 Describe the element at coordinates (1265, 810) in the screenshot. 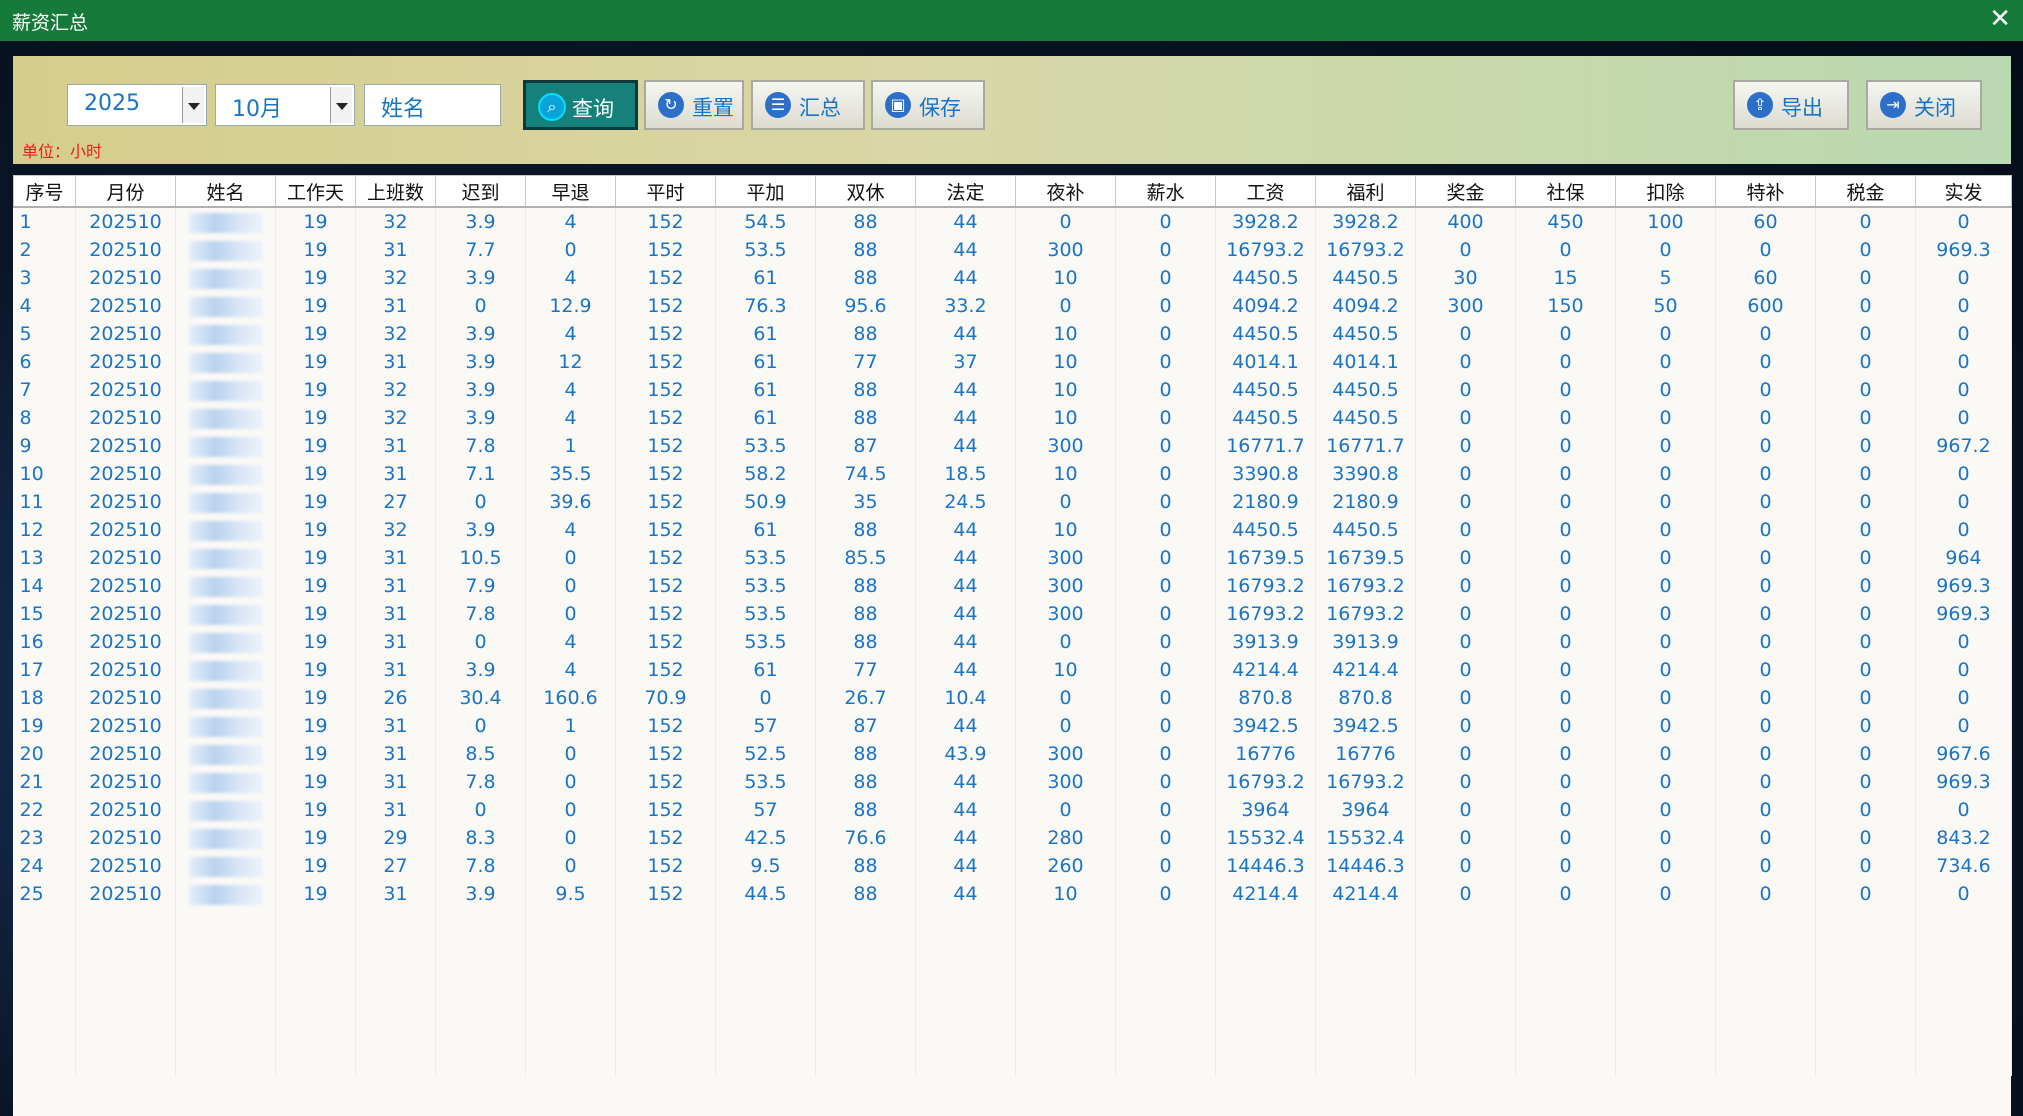

I see `table-cell: 3964` at that location.